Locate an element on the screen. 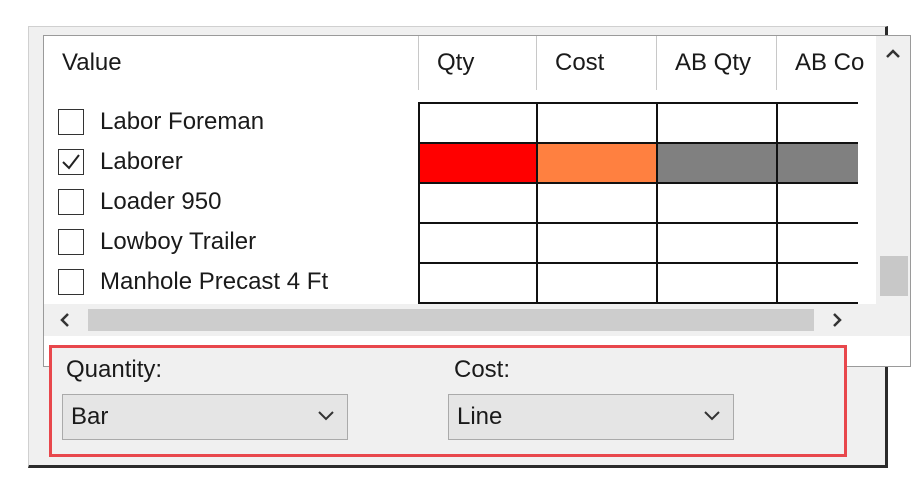 The width and height of the screenshot is (917, 494). vertical-scrollbar is located at coordinates (893, 170).